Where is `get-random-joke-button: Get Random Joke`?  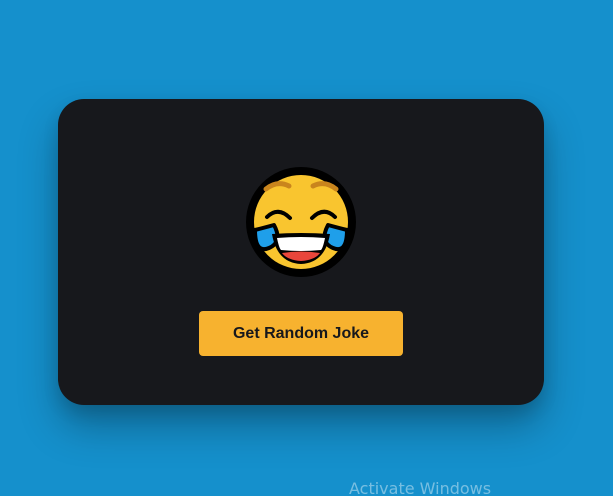
get-random-joke-button: Get Random Joke is located at coordinates (301, 333).